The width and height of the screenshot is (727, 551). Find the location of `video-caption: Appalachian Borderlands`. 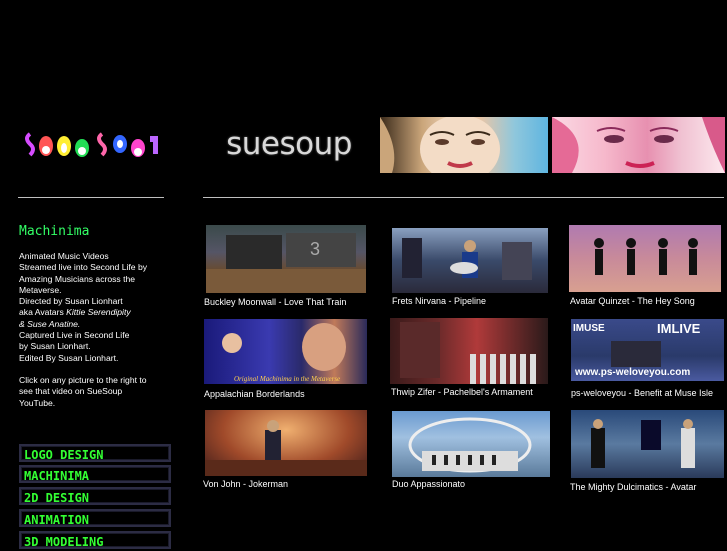

video-caption: Appalachian Borderlands is located at coordinates (254, 394).